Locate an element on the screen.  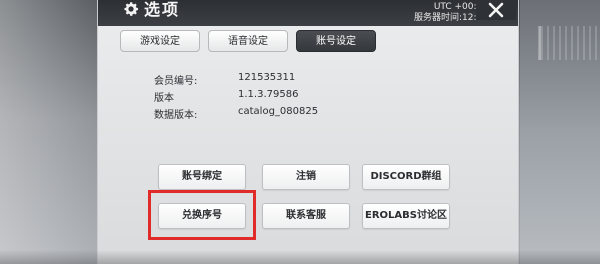
logout-button: 注销 is located at coordinates (306, 177).